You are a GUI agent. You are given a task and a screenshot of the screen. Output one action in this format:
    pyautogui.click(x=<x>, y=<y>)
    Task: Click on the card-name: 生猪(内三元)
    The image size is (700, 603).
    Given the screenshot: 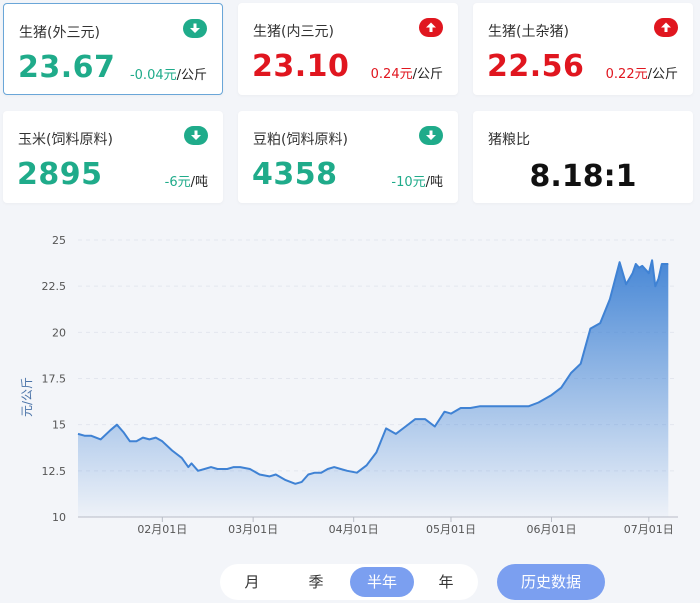 What is the action you would take?
    pyautogui.click(x=293, y=32)
    